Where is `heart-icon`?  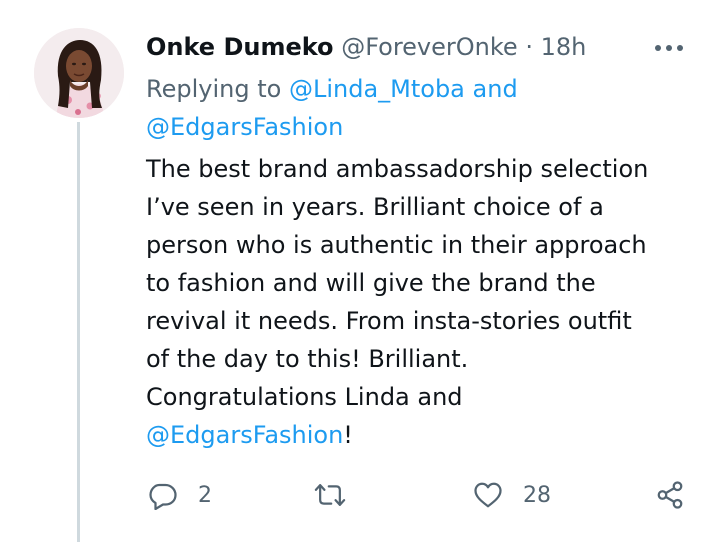 heart-icon is located at coordinates (488, 495).